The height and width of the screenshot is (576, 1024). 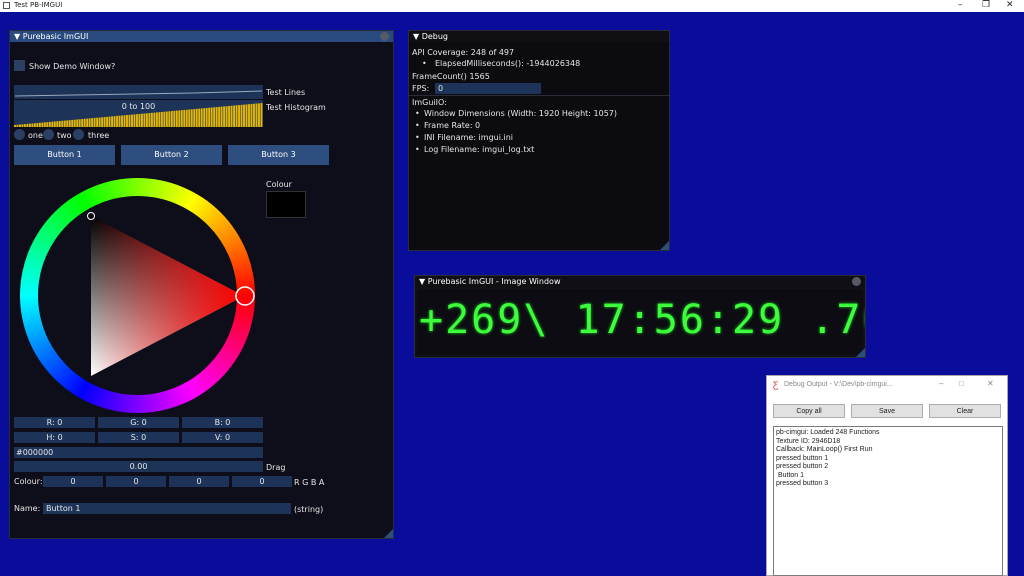 I want to click on plot-line, so click(x=138, y=93).